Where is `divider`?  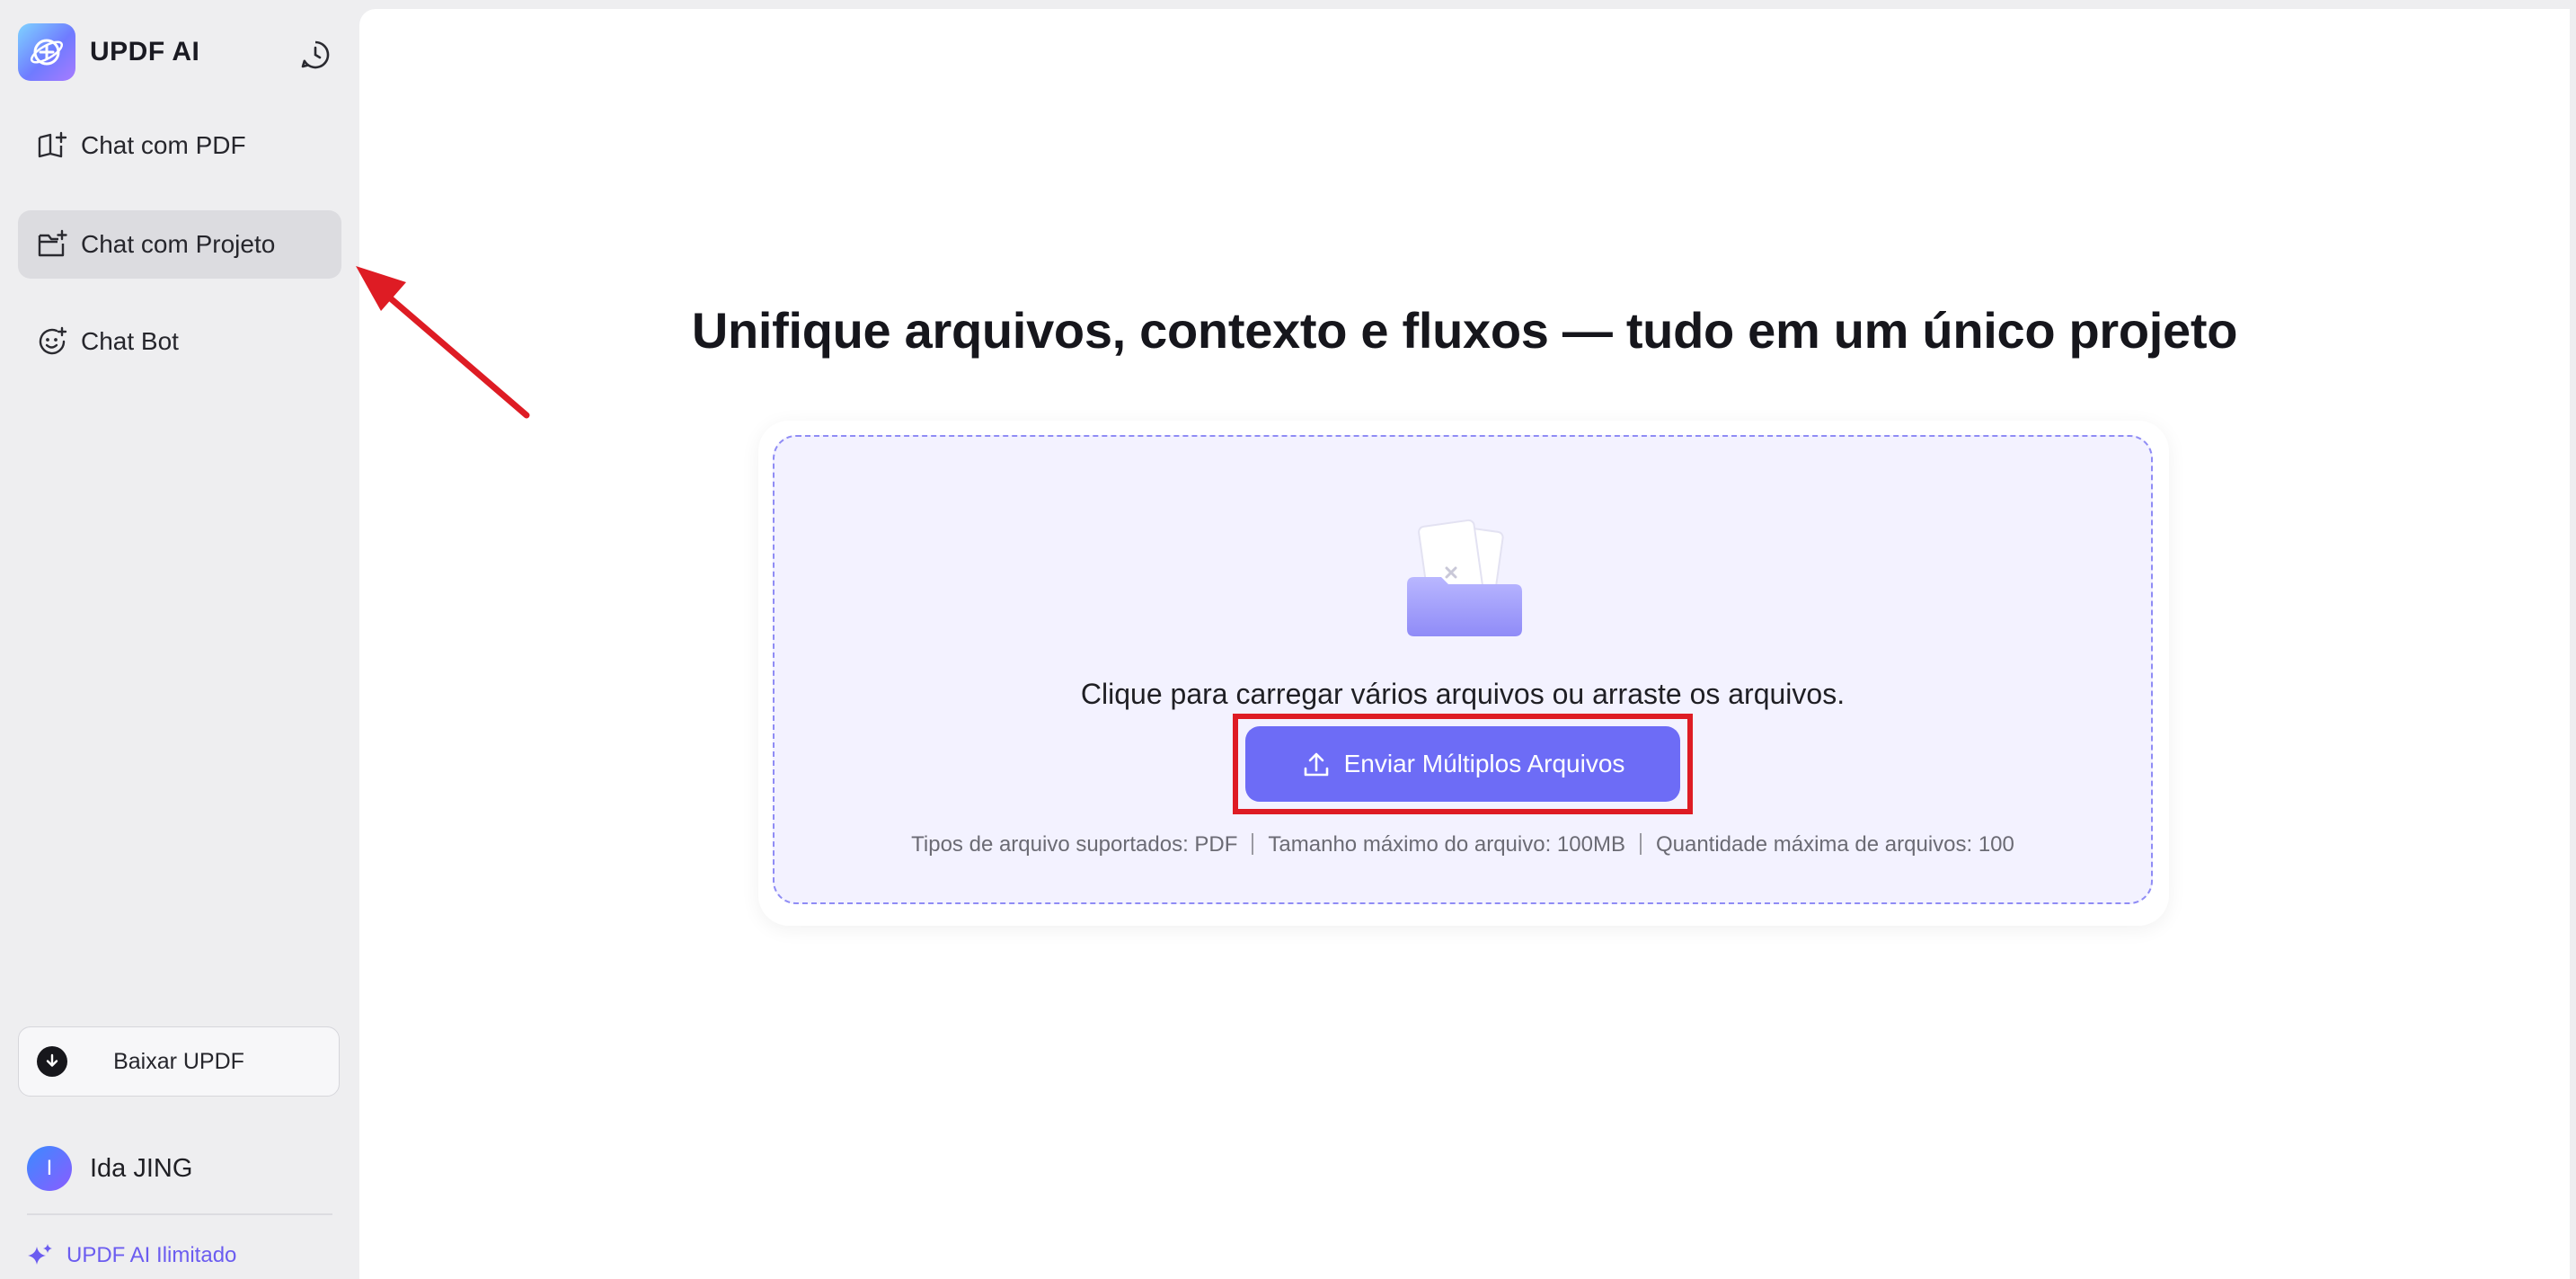 divider is located at coordinates (180, 1214).